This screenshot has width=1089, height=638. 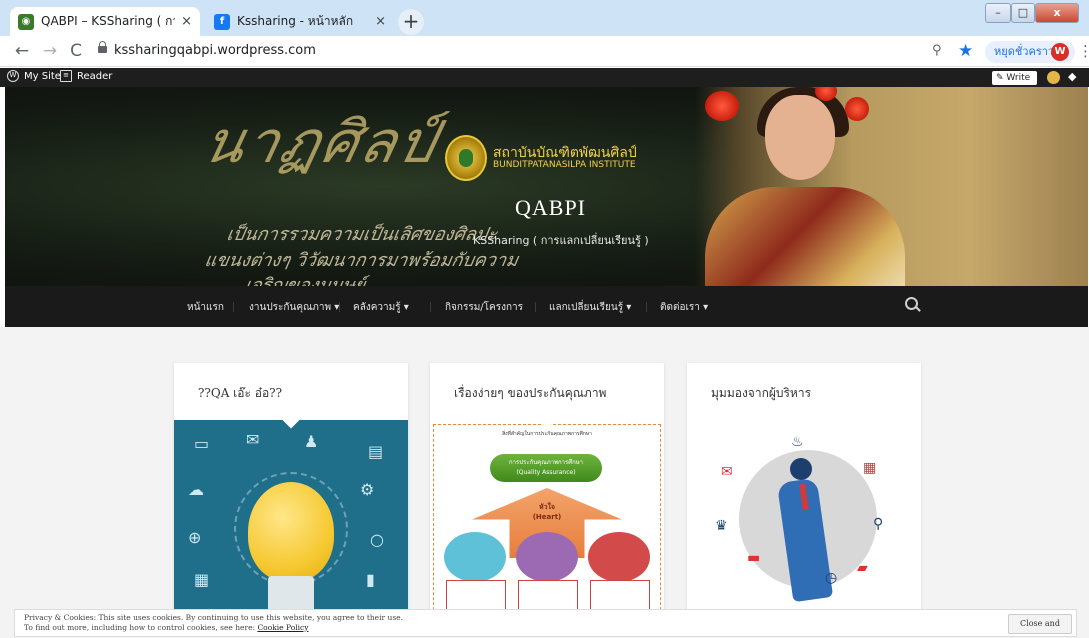 What do you see at coordinates (466, 158) in the screenshot?
I see `institute-seal-logo` at bounding box center [466, 158].